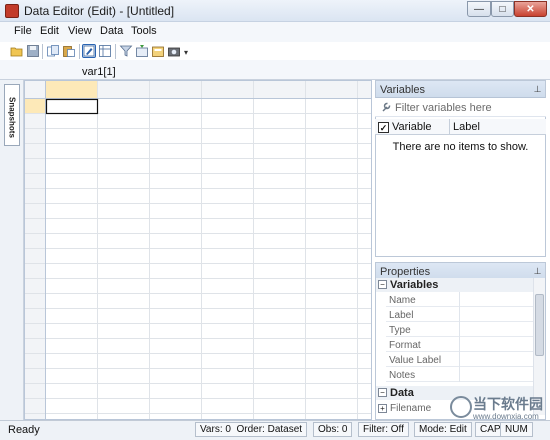  What do you see at coordinates (403, 90) in the screenshot?
I see `variables-pane-title: Variables` at bounding box center [403, 90].